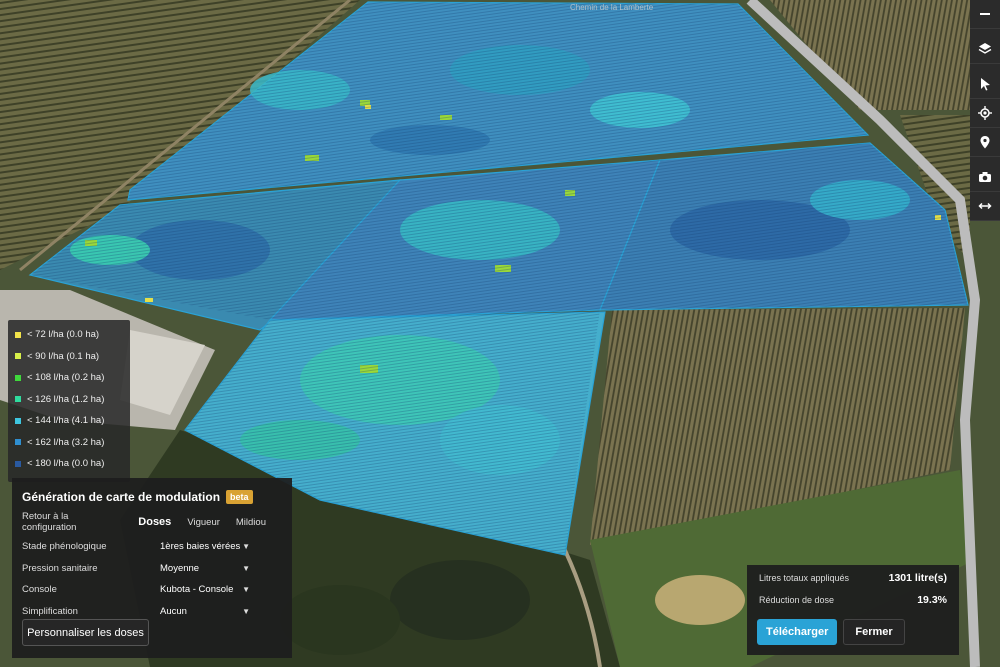 Image resolution: width=1000 pixels, height=667 pixels. I want to click on stade-select: 1ères baies vérées ▼, so click(205, 546).